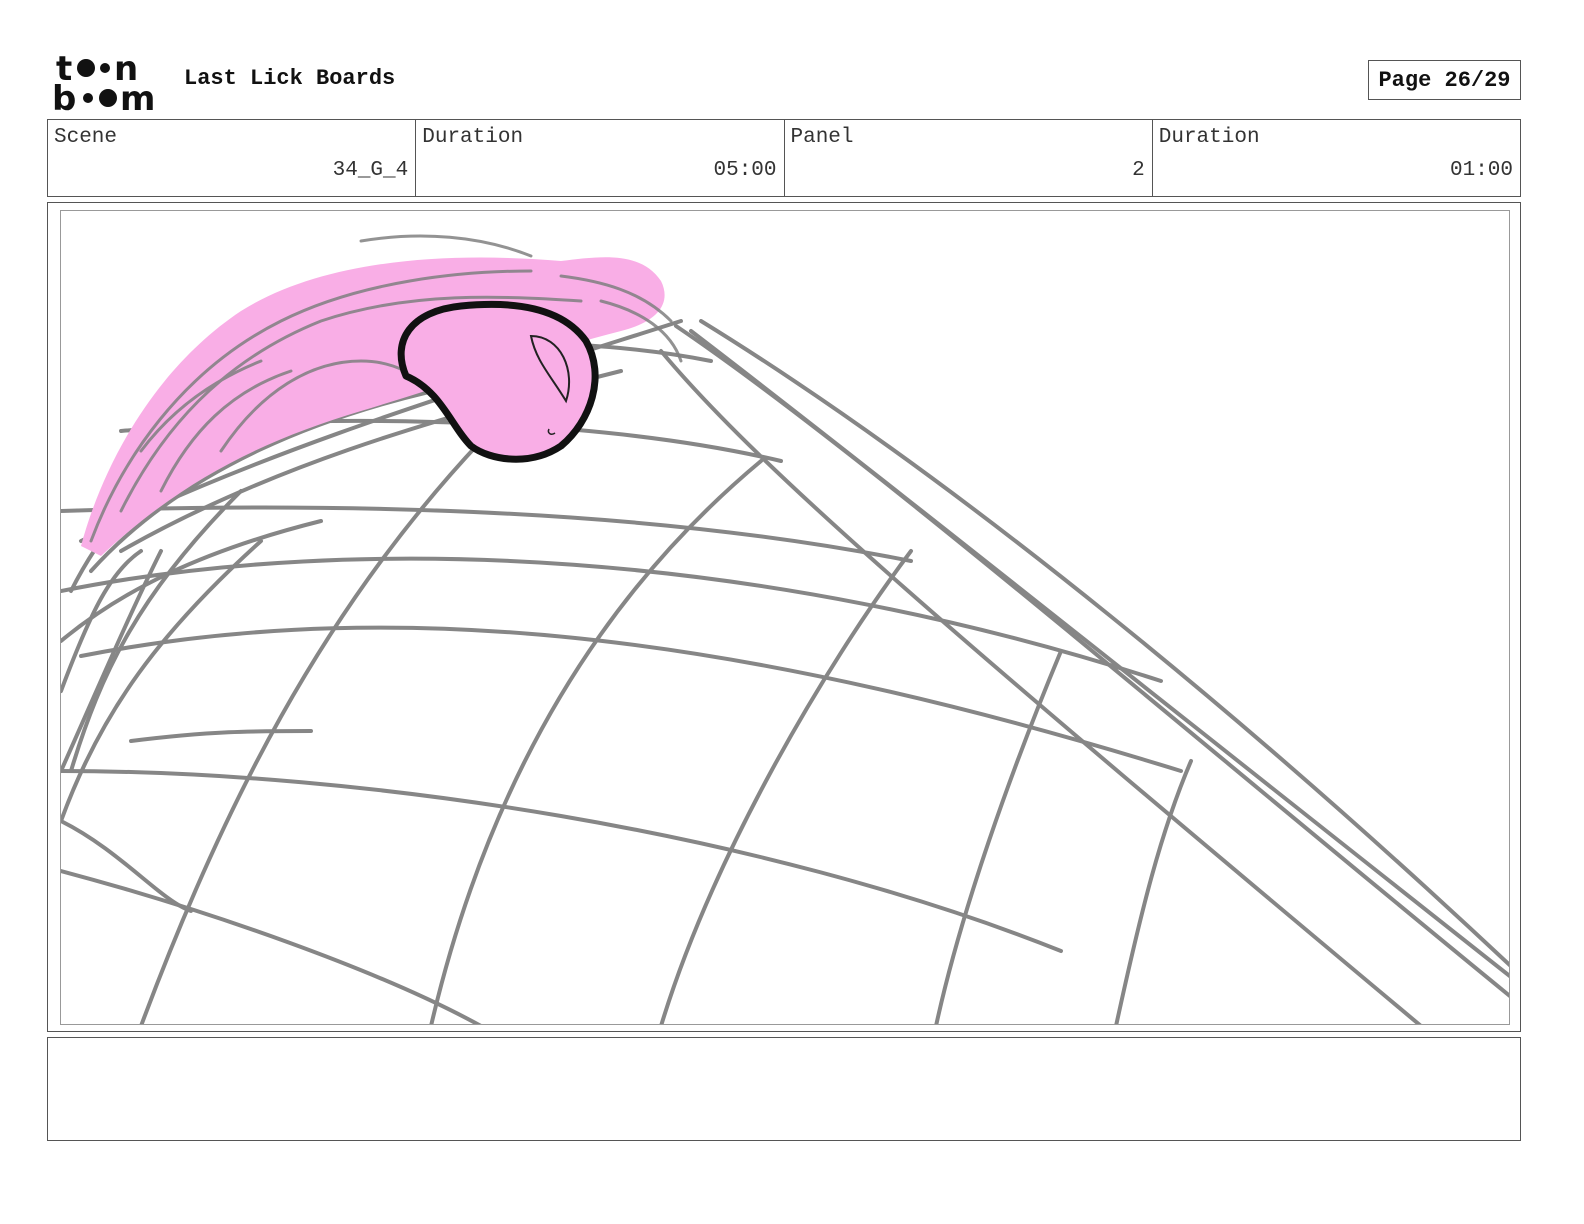  I want to click on panel-duration-value: 01:00, so click(1481, 170).